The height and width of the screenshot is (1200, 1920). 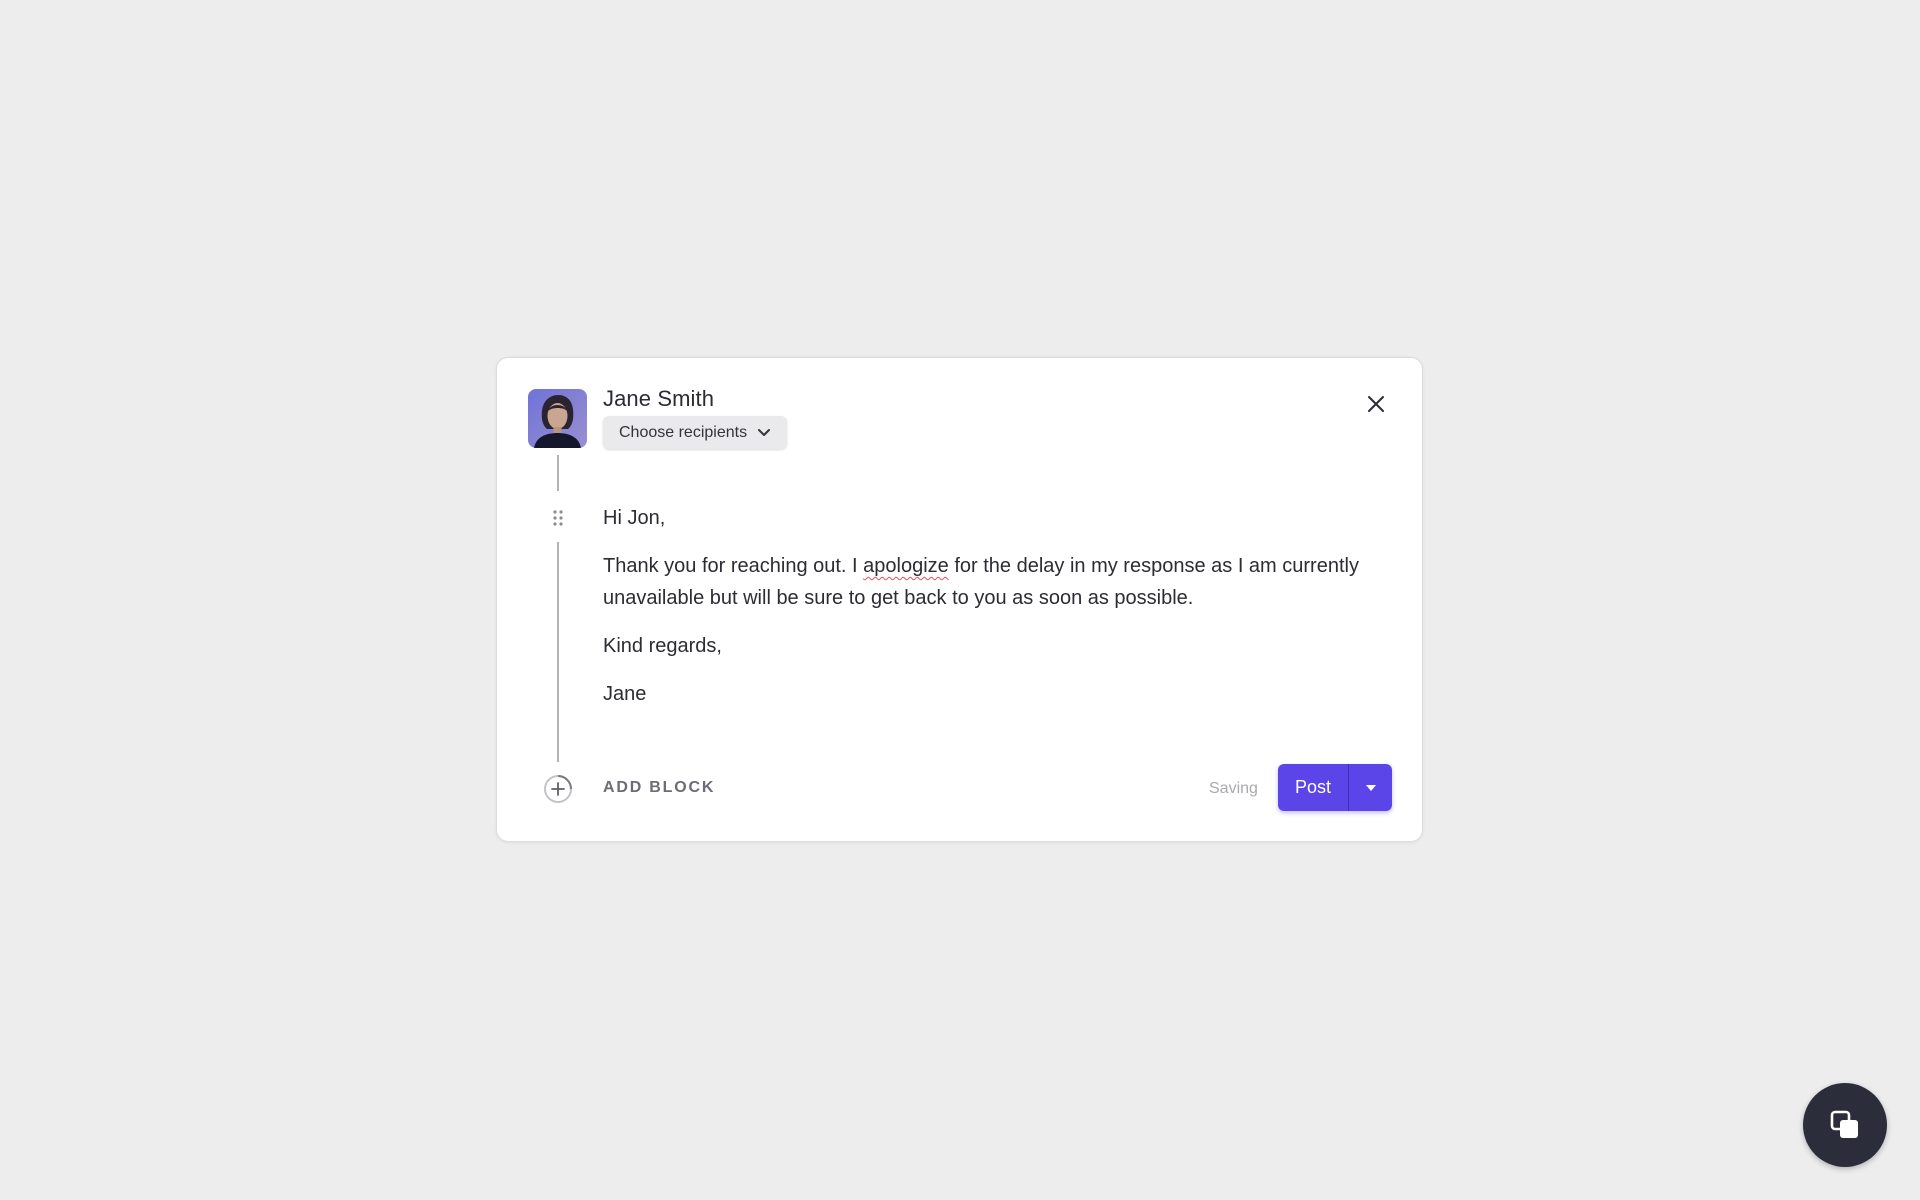 I want to click on author-name: Jane Smith, so click(x=659, y=398).